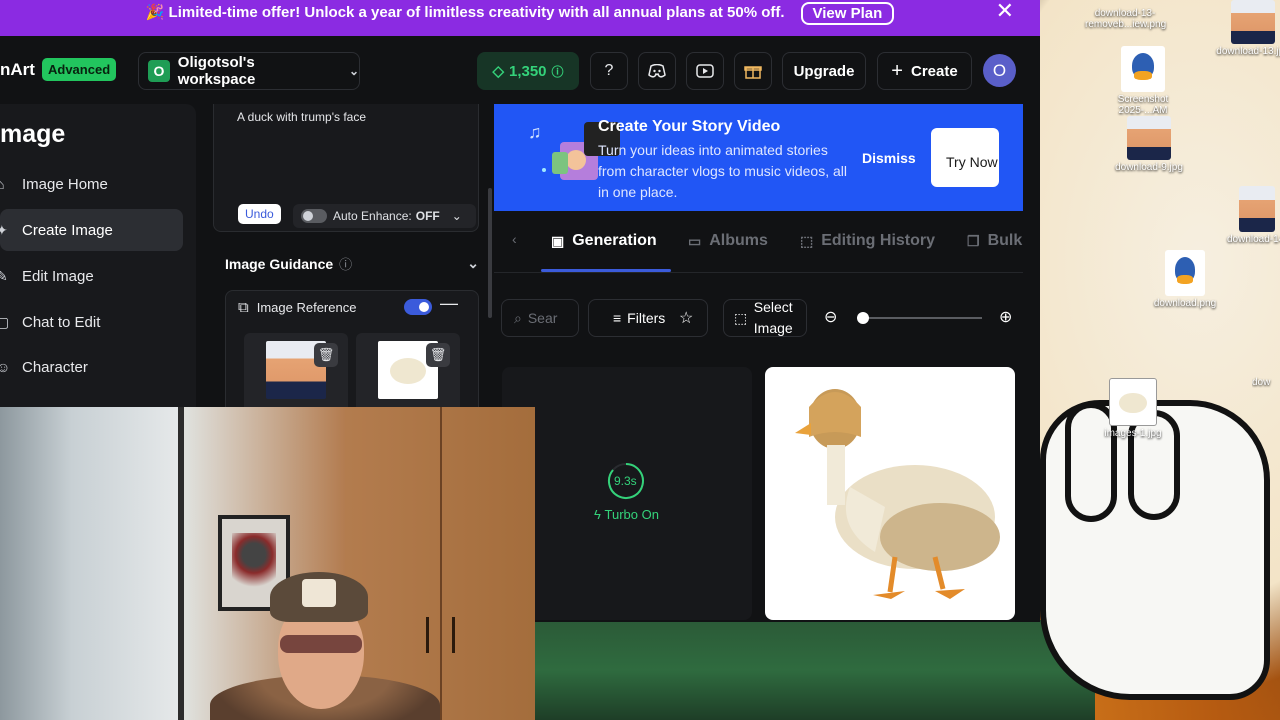 The height and width of the screenshot is (720, 1280). What do you see at coordinates (259, 214) in the screenshot?
I see `undo-button: Undo` at bounding box center [259, 214].